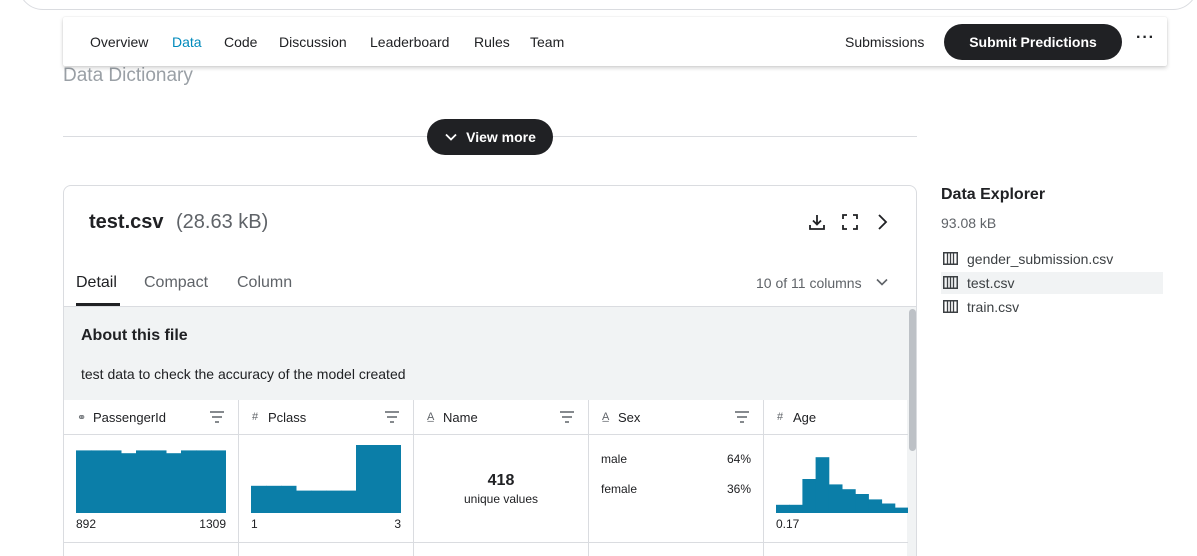 The width and height of the screenshot is (1197, 556). What do you see at coordinates (788, 524) in the screenshot?
I see `min-label: 0.17` at bounding box center [788, 524].